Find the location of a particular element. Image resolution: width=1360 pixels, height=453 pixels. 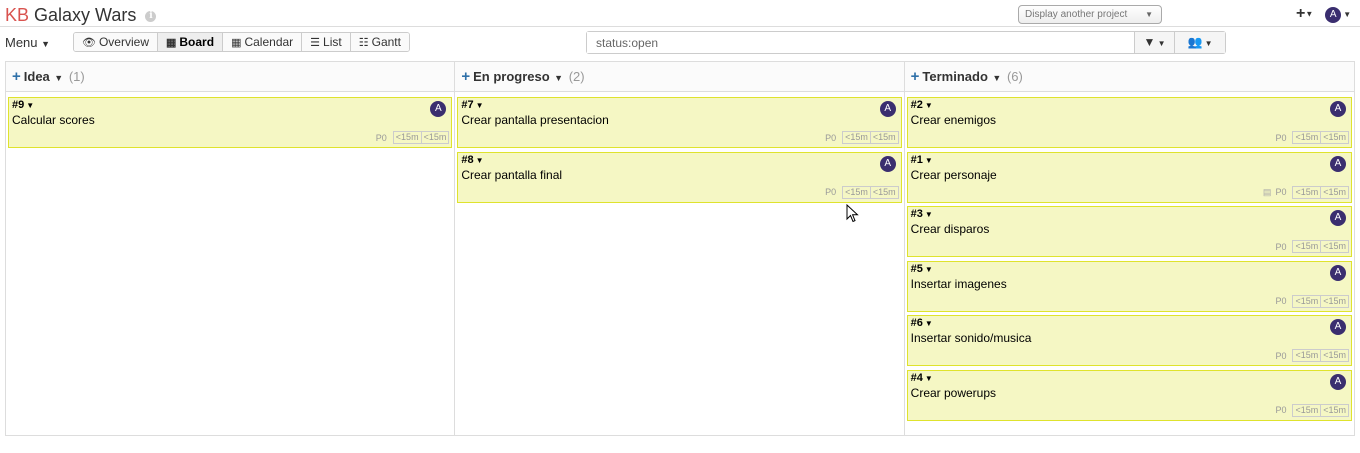

view-tab-gantt: ☷ Gantt is located at coordinates (379, 42).